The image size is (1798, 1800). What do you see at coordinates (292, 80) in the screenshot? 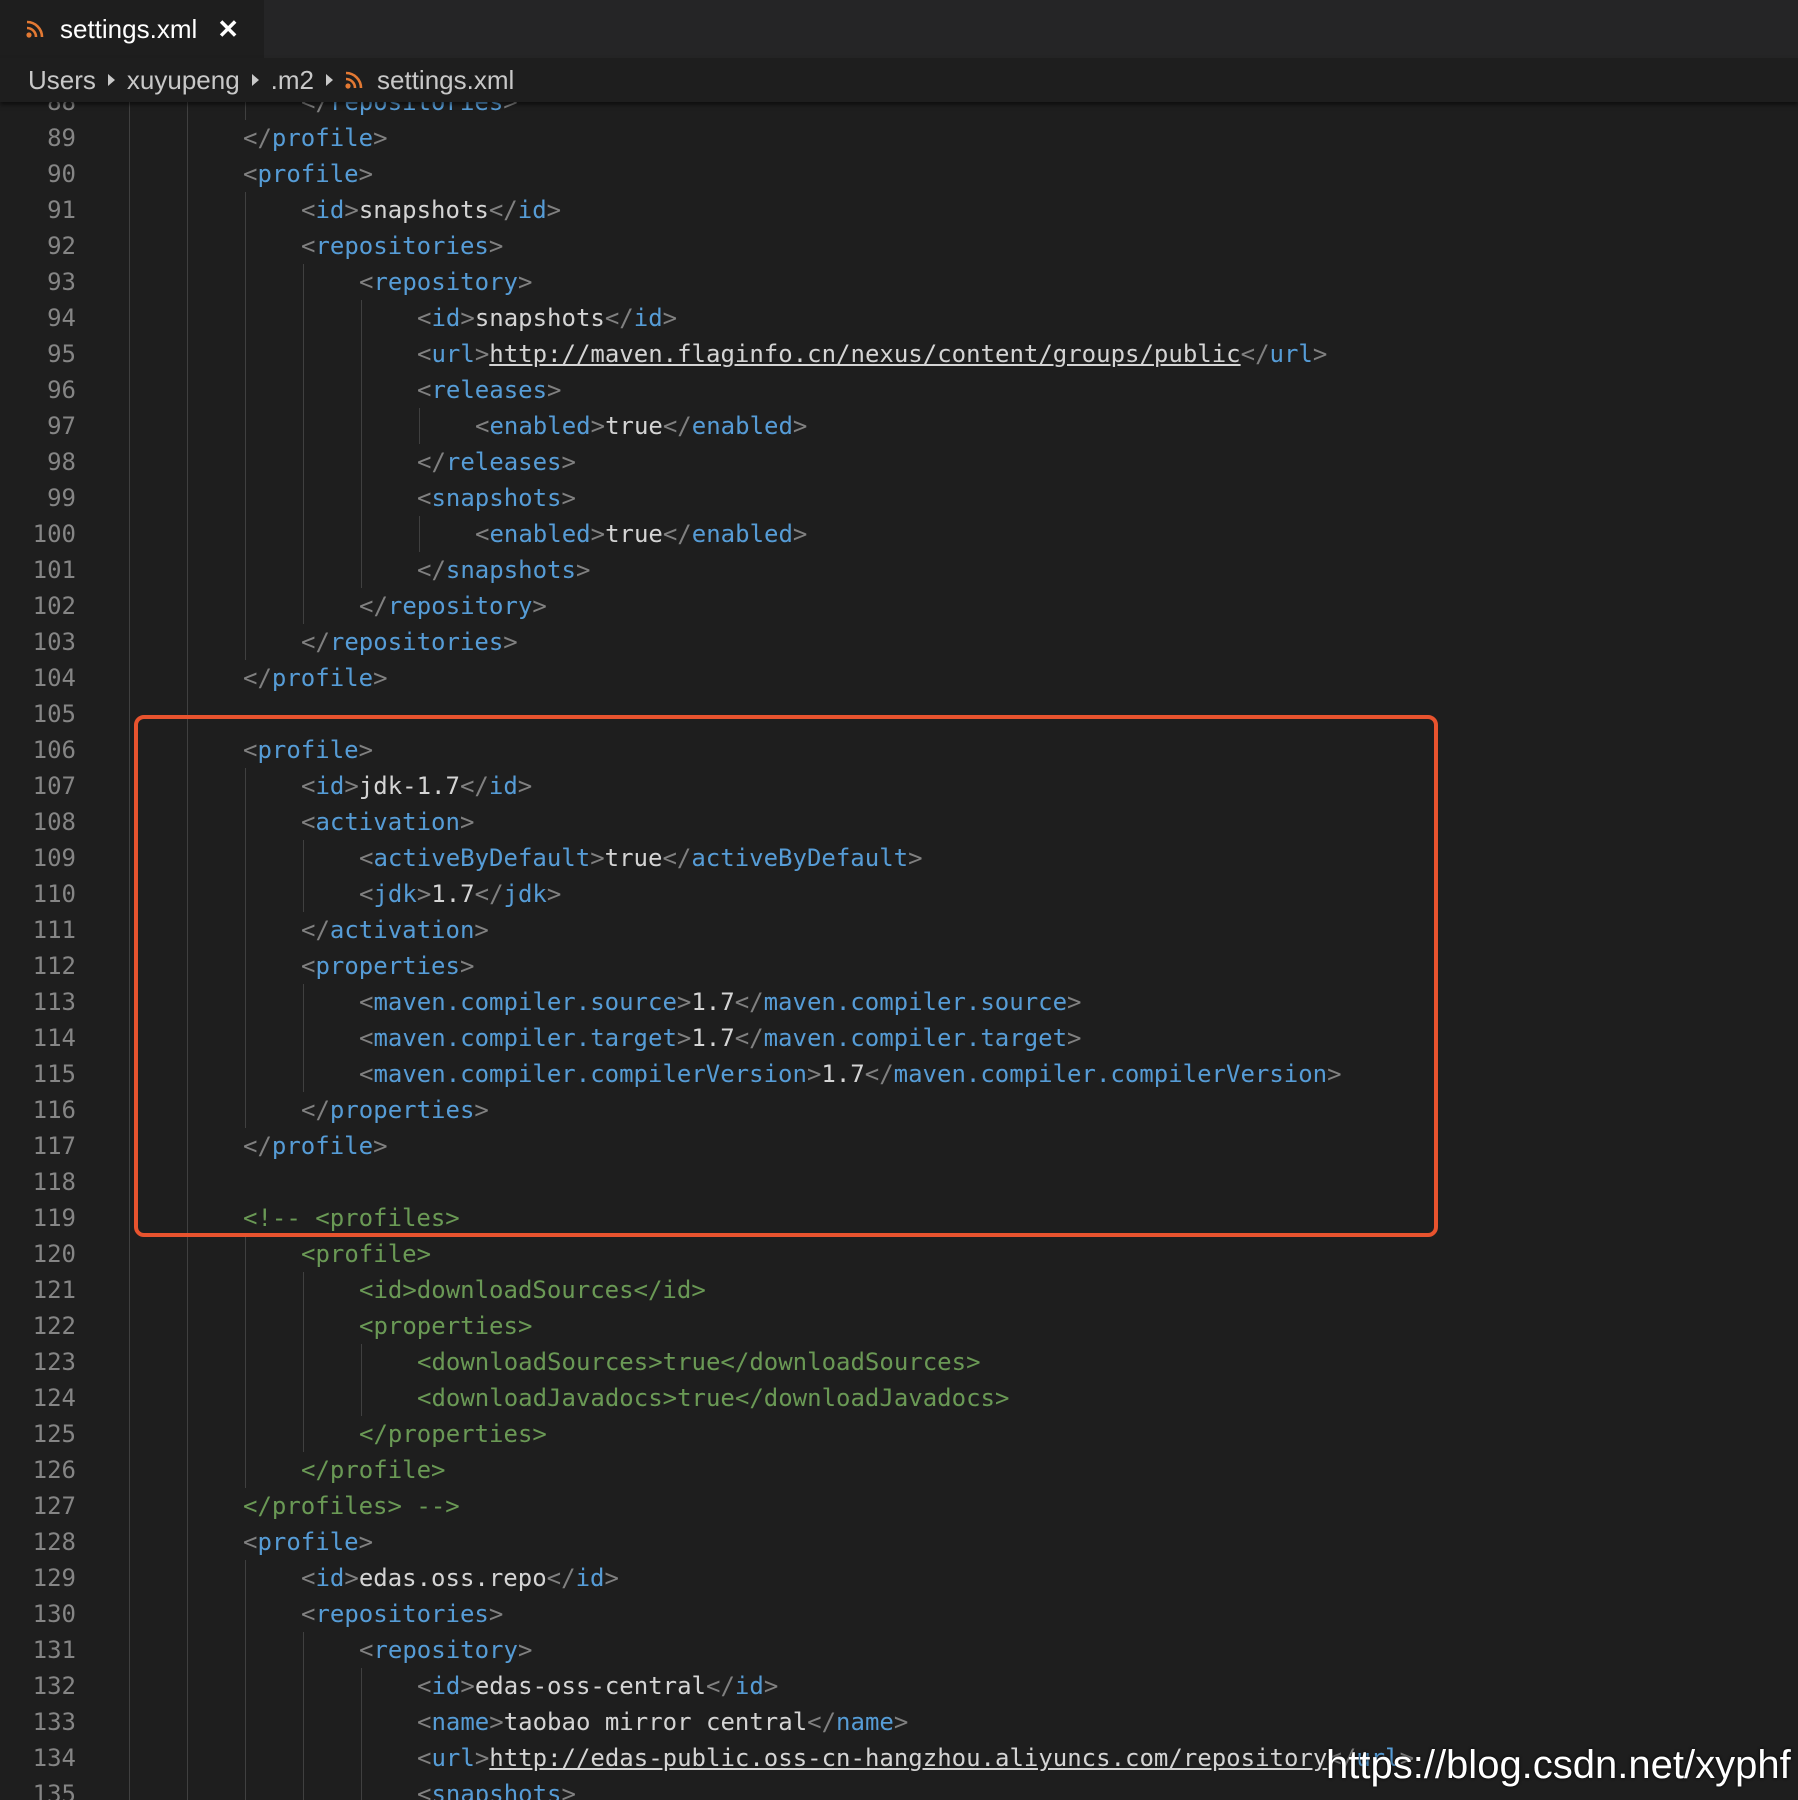
I see `breadcrumb-item-m2: .m2` at bounding box center [292, 80].